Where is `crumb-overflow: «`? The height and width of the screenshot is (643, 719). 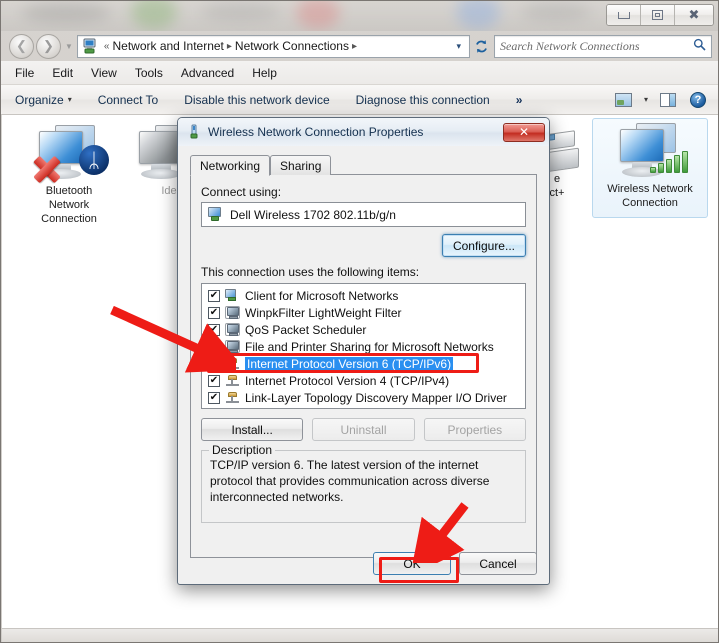 crumb-overflow: « is located at coordinates (107, 46).